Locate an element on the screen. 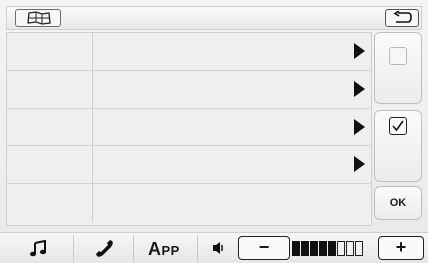 Image resolution: width=428 pixels, height=263 pixels. back-button is located at coordinates (402, 18).